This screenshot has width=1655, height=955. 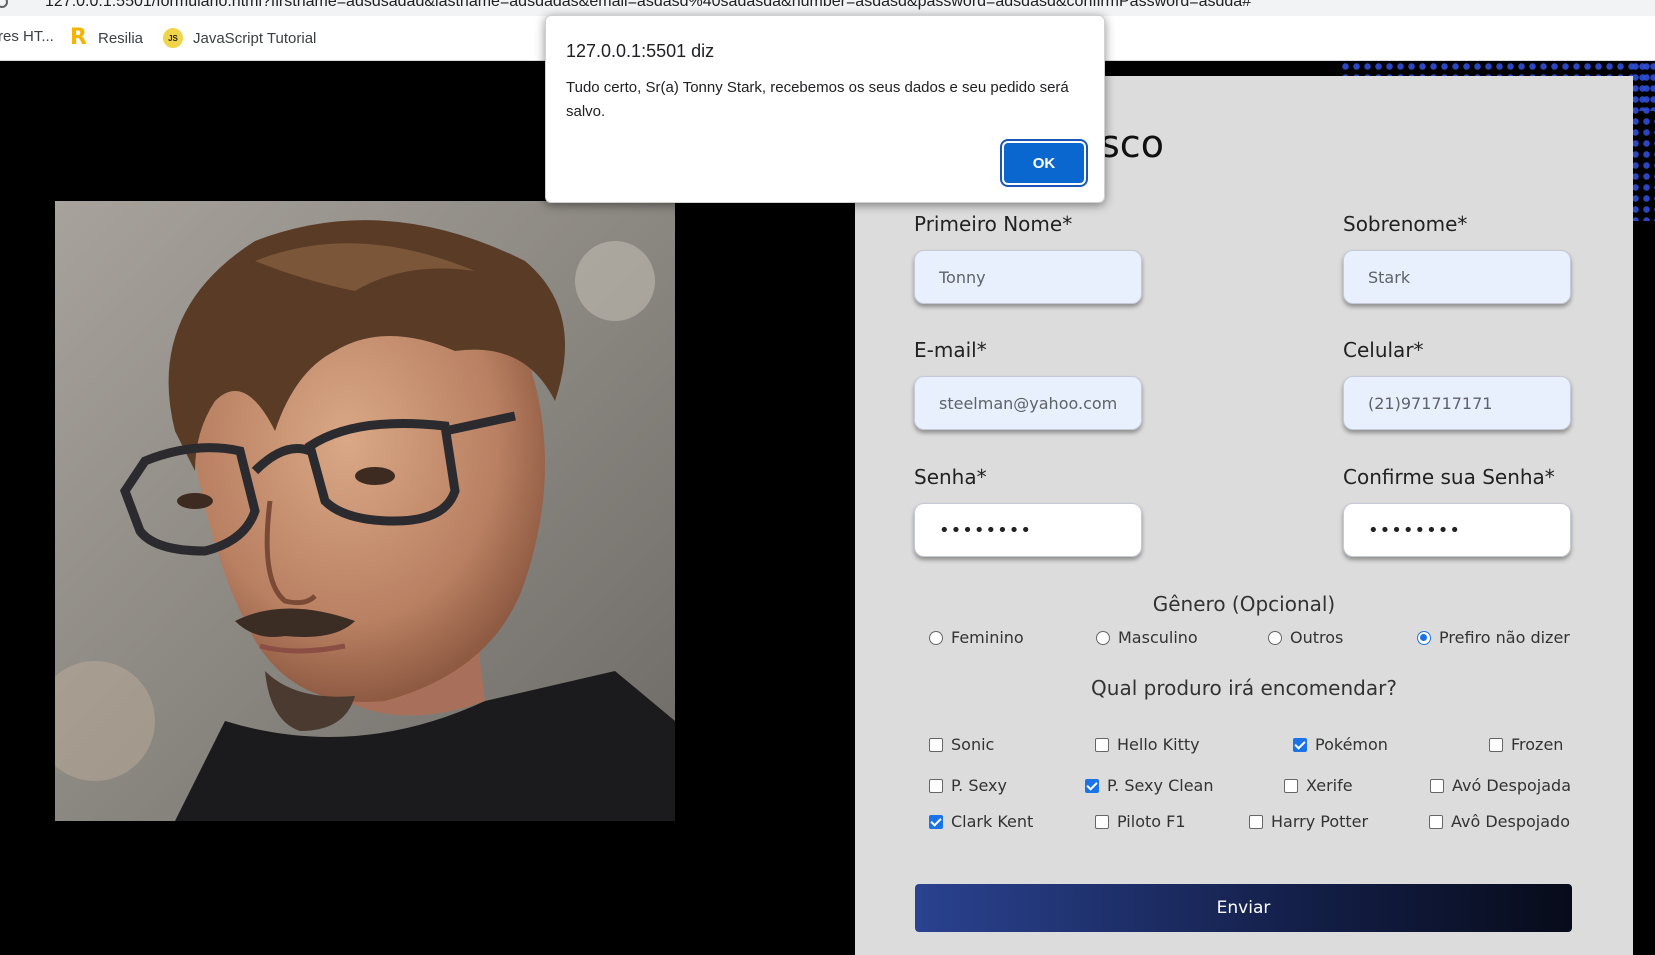 I want to click on option-label: P. Sexy Clean, so click(x=1160, y=785).